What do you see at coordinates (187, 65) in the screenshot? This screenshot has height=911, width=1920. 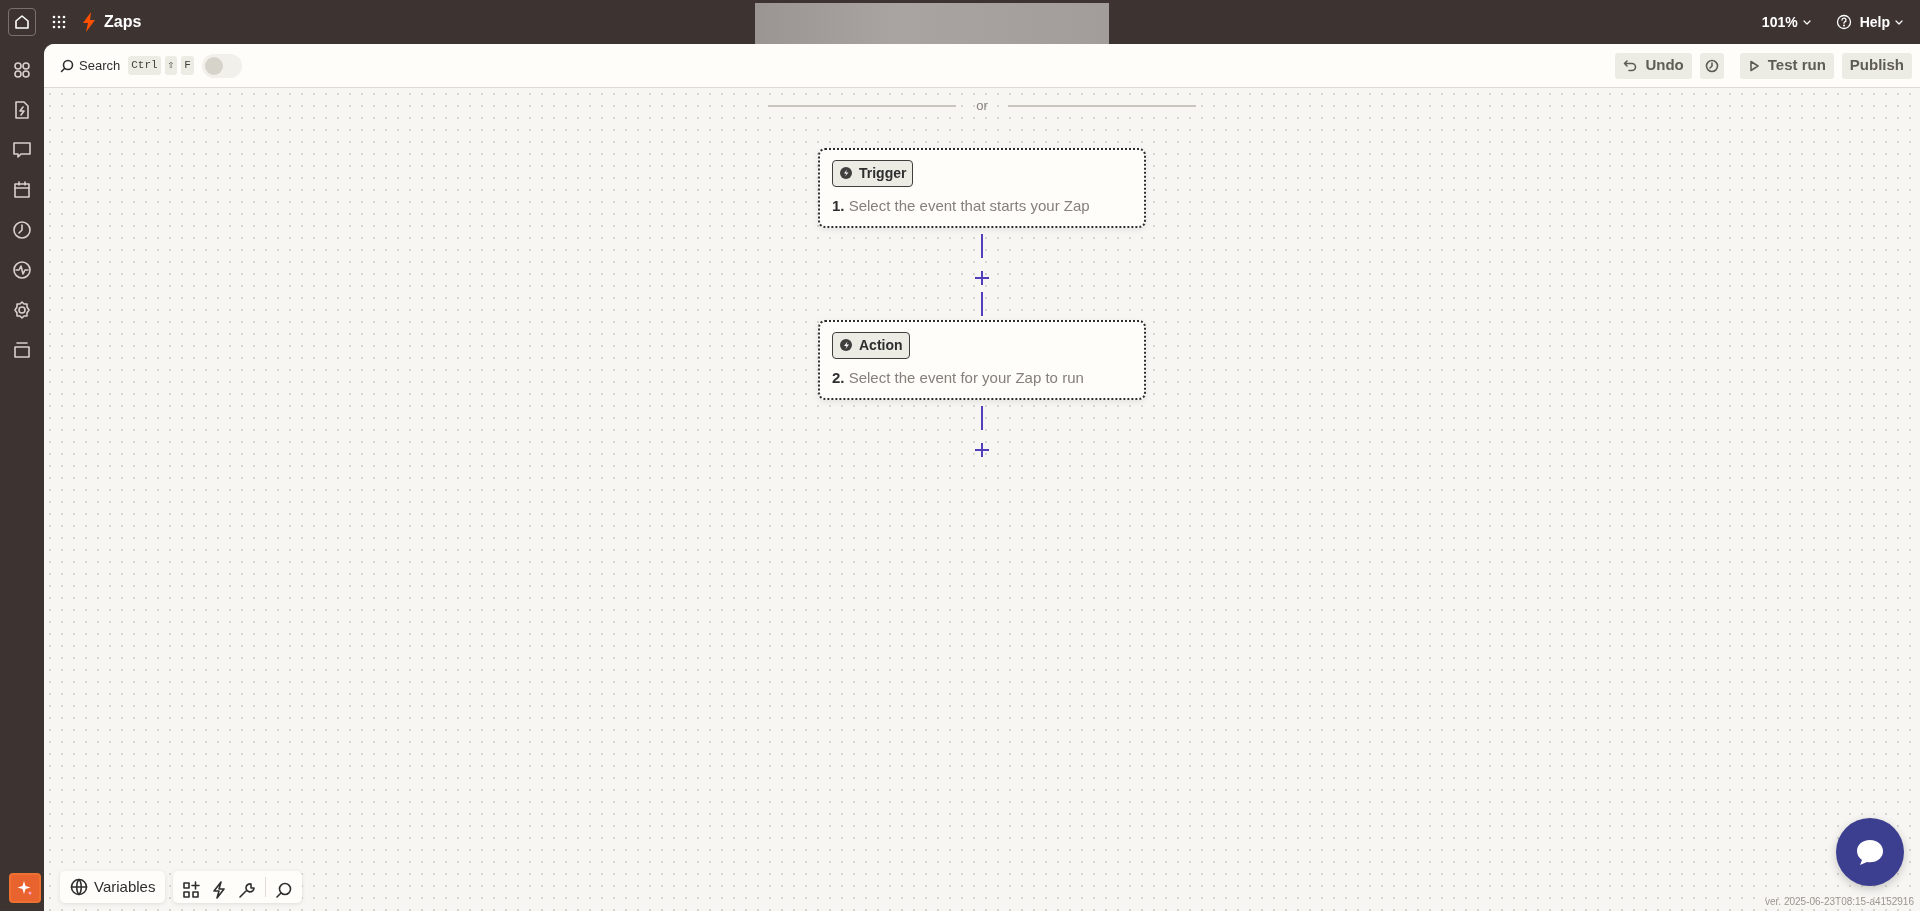 I see `shortcut-key: F` at bounding box center [187, 65].